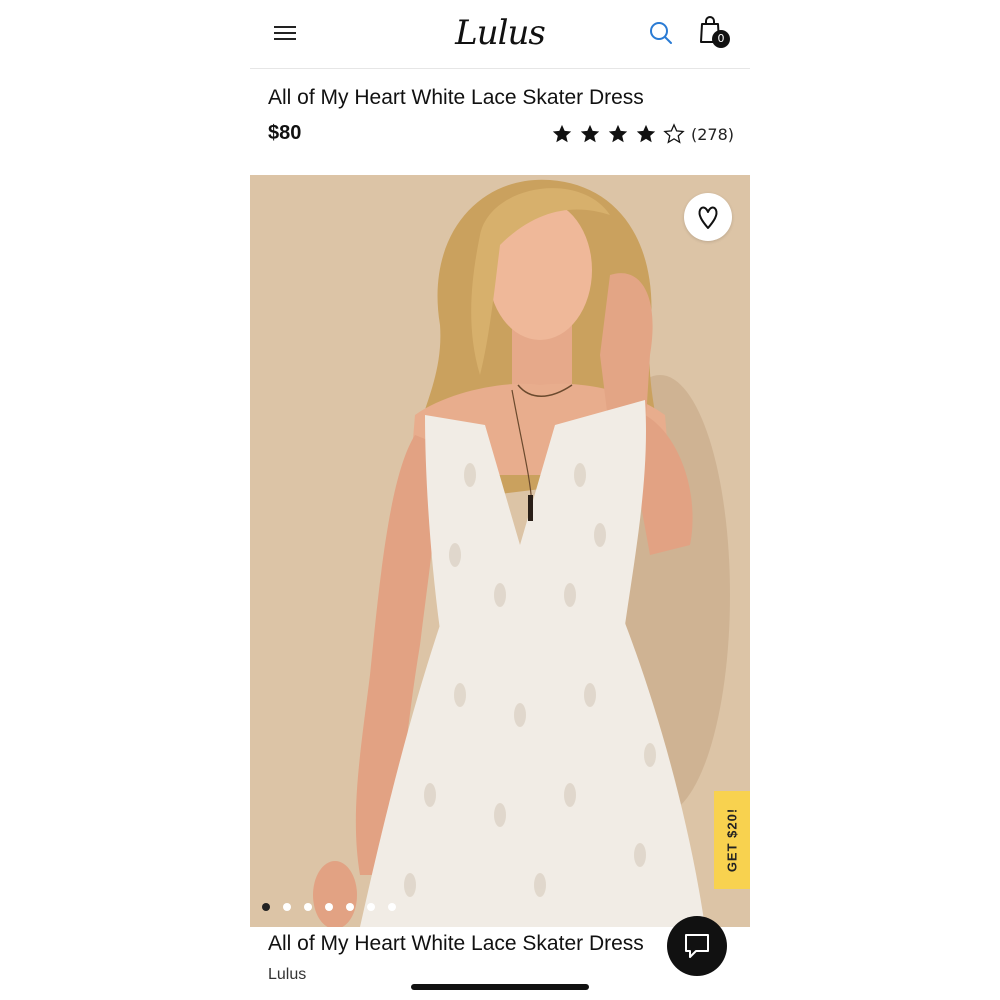  What do you see at coordinates (721, 39) in the screenshot?
I see `cart-count-badge: 0` at bounding box center [721, 39].